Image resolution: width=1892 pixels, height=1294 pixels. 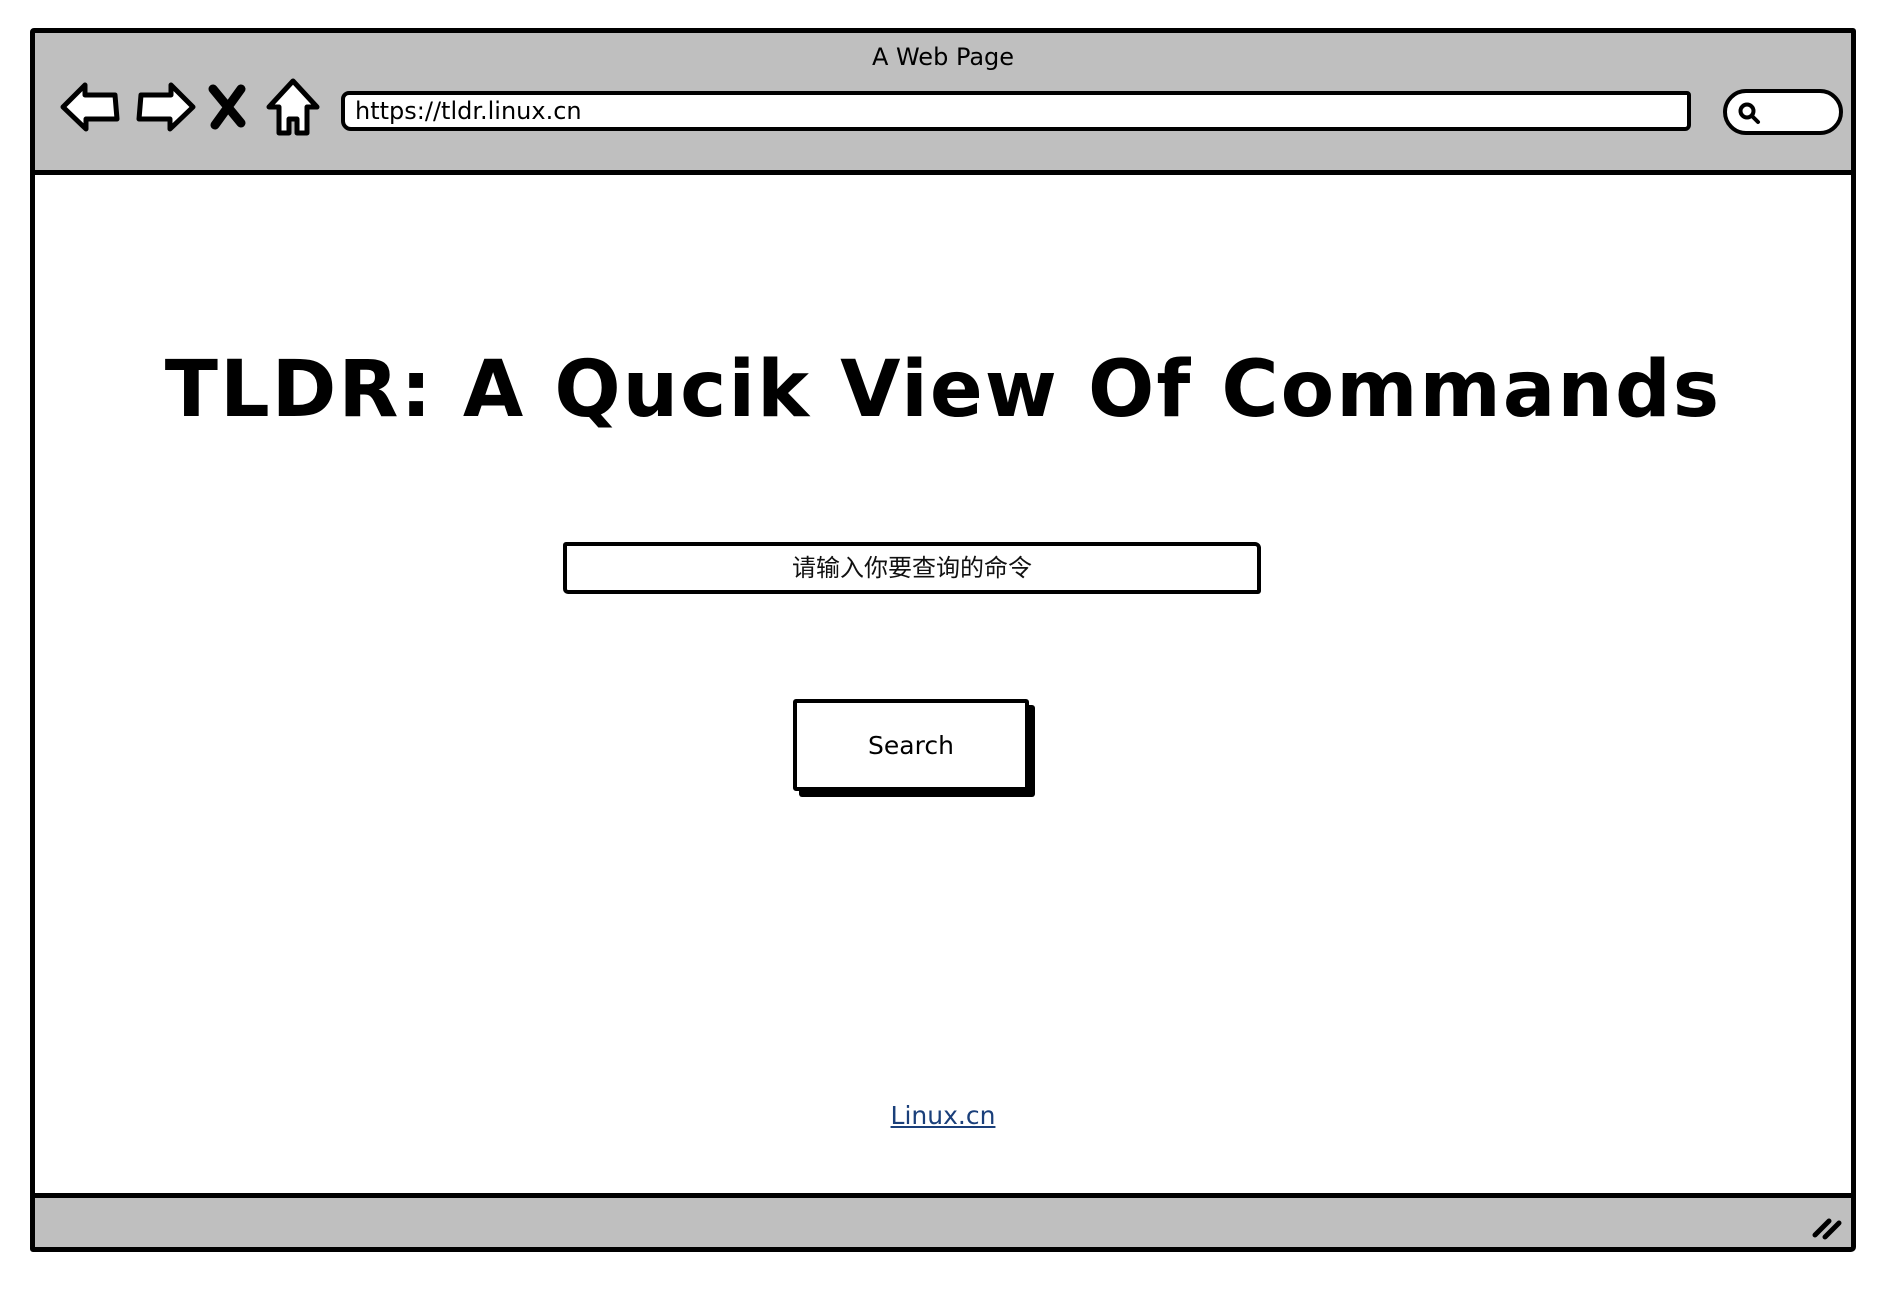 I want to click on linux-cn-link: Linux.cn, so click(x=943, y=1115).